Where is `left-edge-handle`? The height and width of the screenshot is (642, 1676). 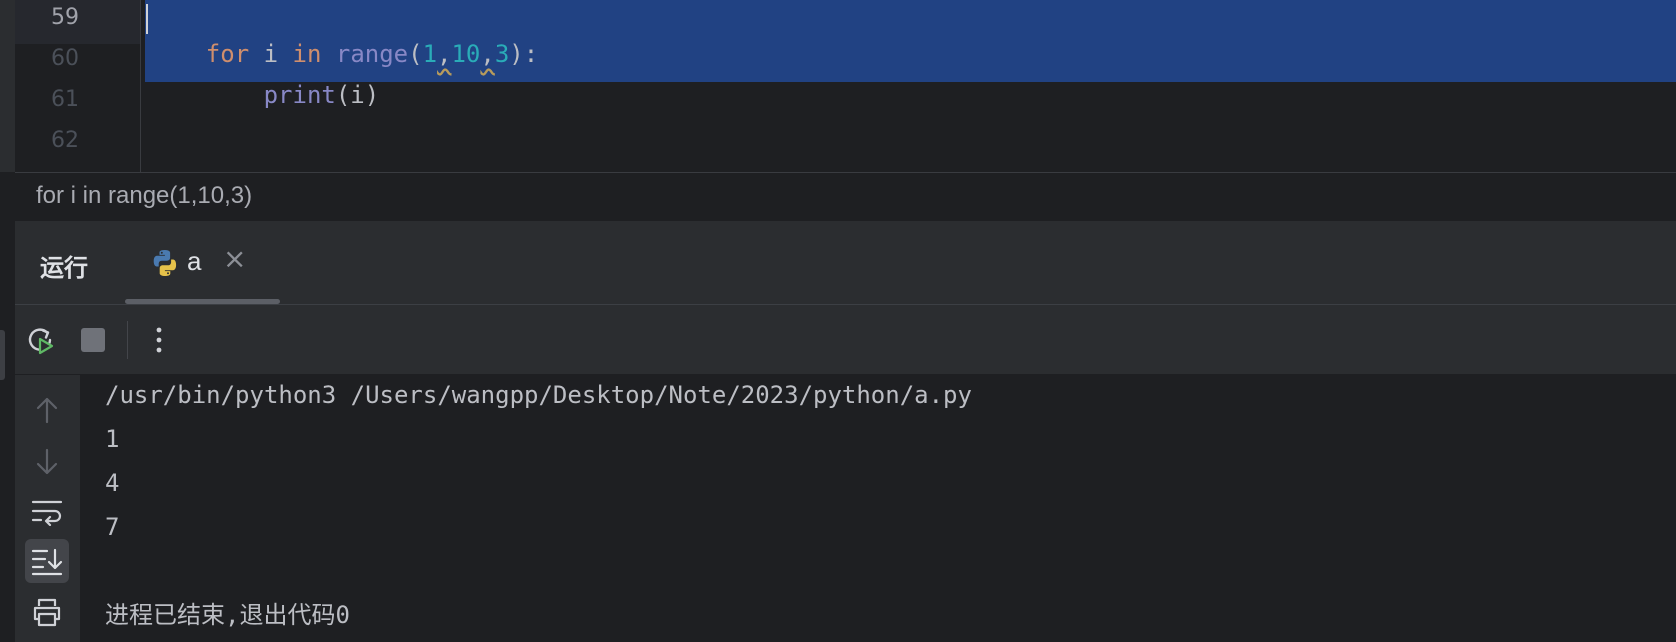
left-edge-handle is located at coordinates (2, 355).